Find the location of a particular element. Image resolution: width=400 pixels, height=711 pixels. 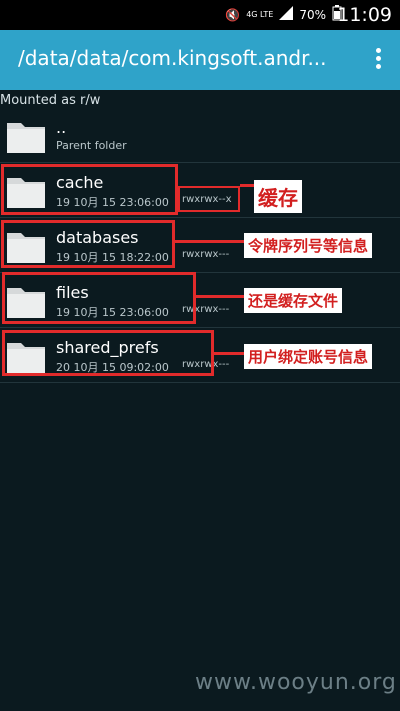

highlight-box-databases is located at coordinates (88, 244).